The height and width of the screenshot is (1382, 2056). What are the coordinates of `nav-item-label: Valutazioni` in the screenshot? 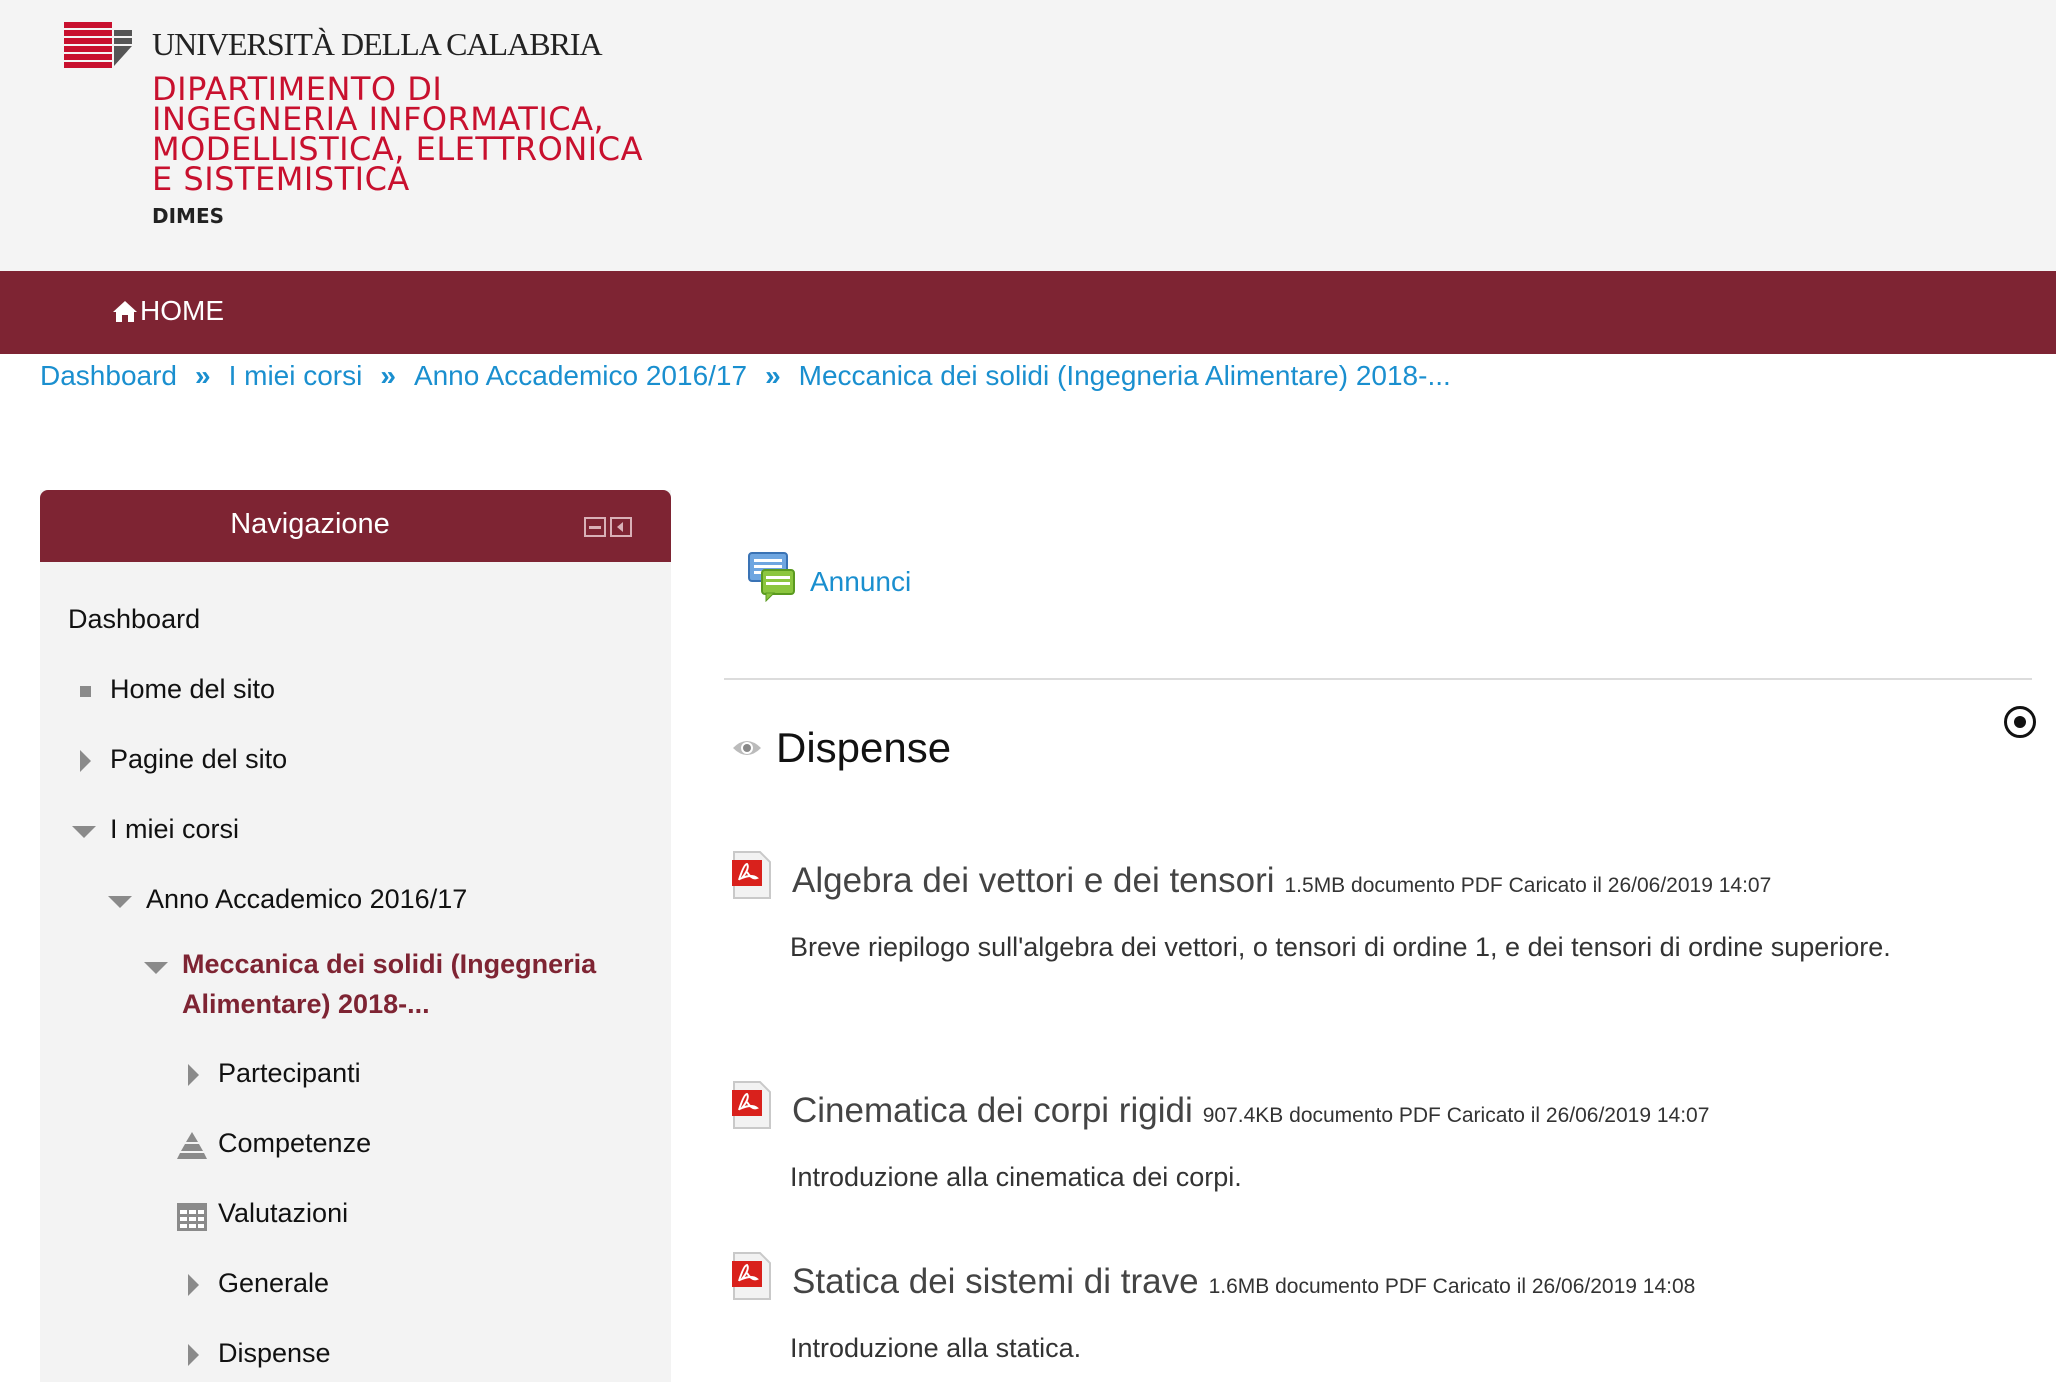 It's located at (283, 1213).